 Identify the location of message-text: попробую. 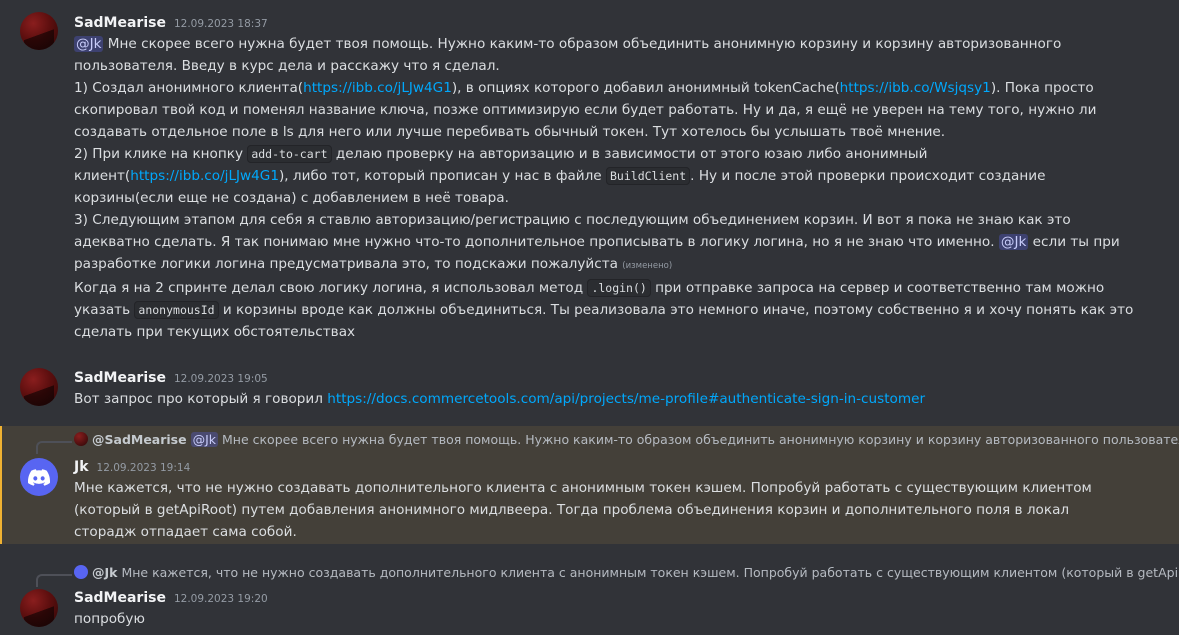
(109, 619).